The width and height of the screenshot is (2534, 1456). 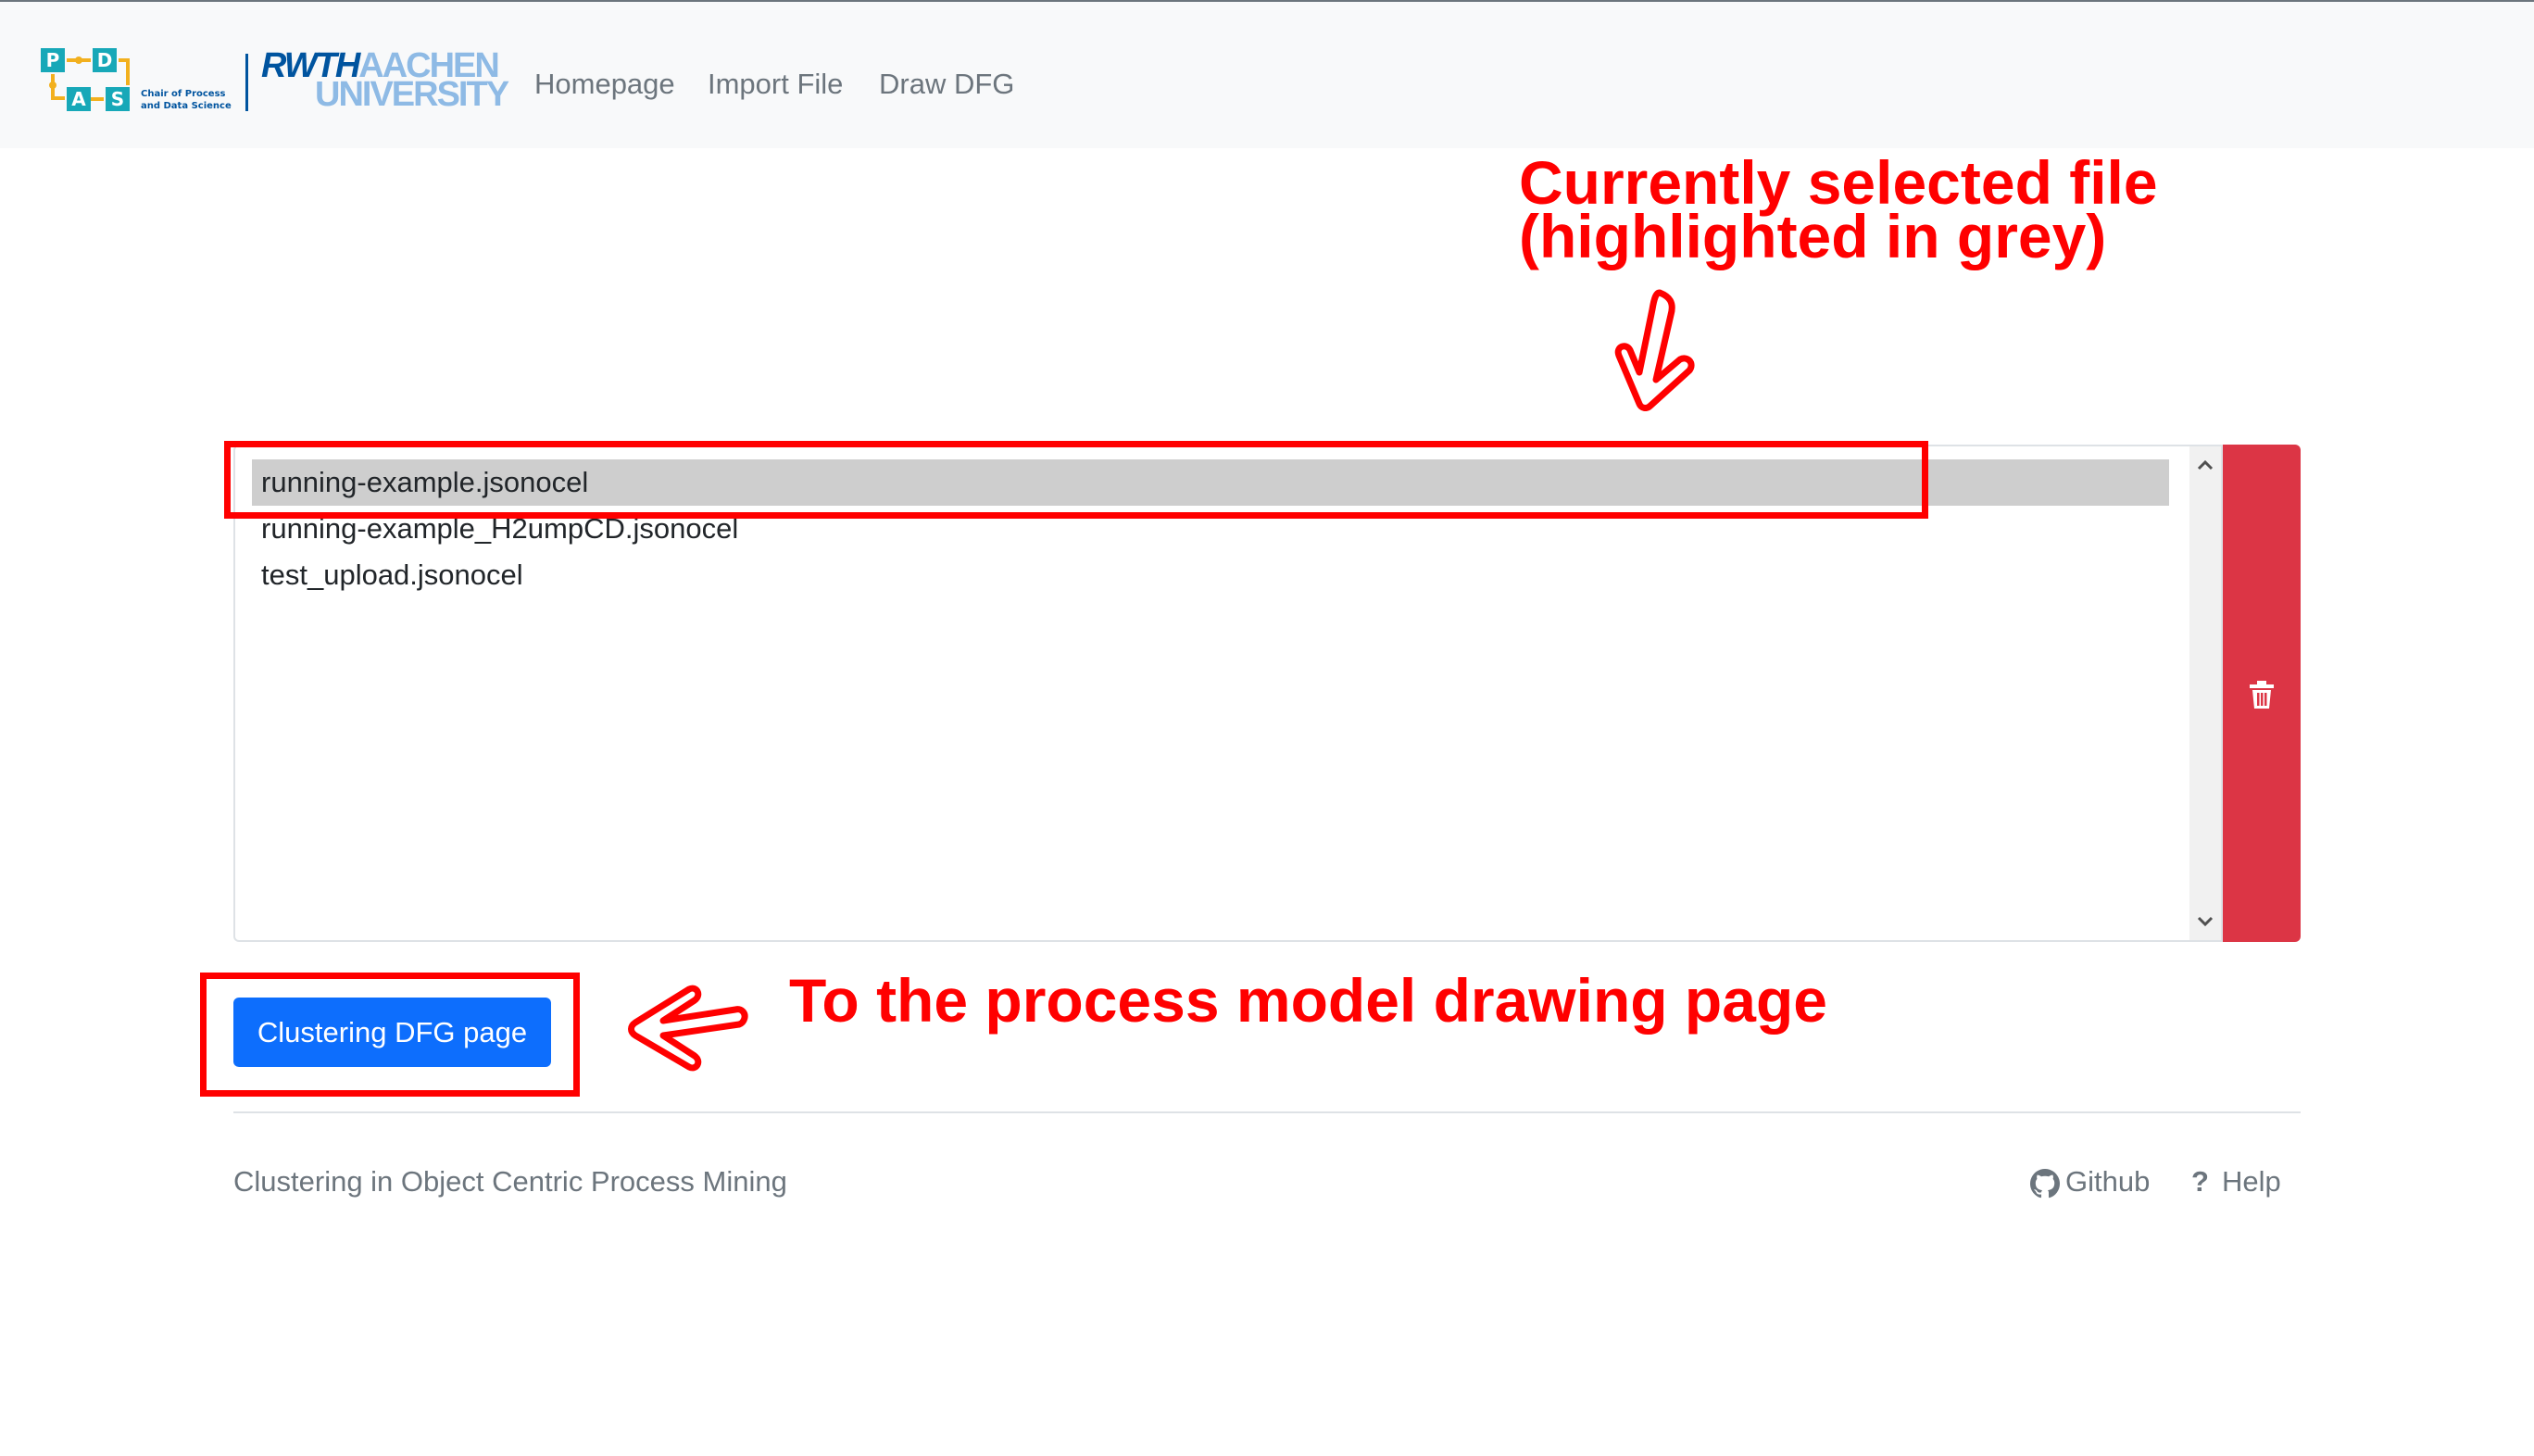 I want to click on file-list-scrollbar, so click(x=2205, y=693).